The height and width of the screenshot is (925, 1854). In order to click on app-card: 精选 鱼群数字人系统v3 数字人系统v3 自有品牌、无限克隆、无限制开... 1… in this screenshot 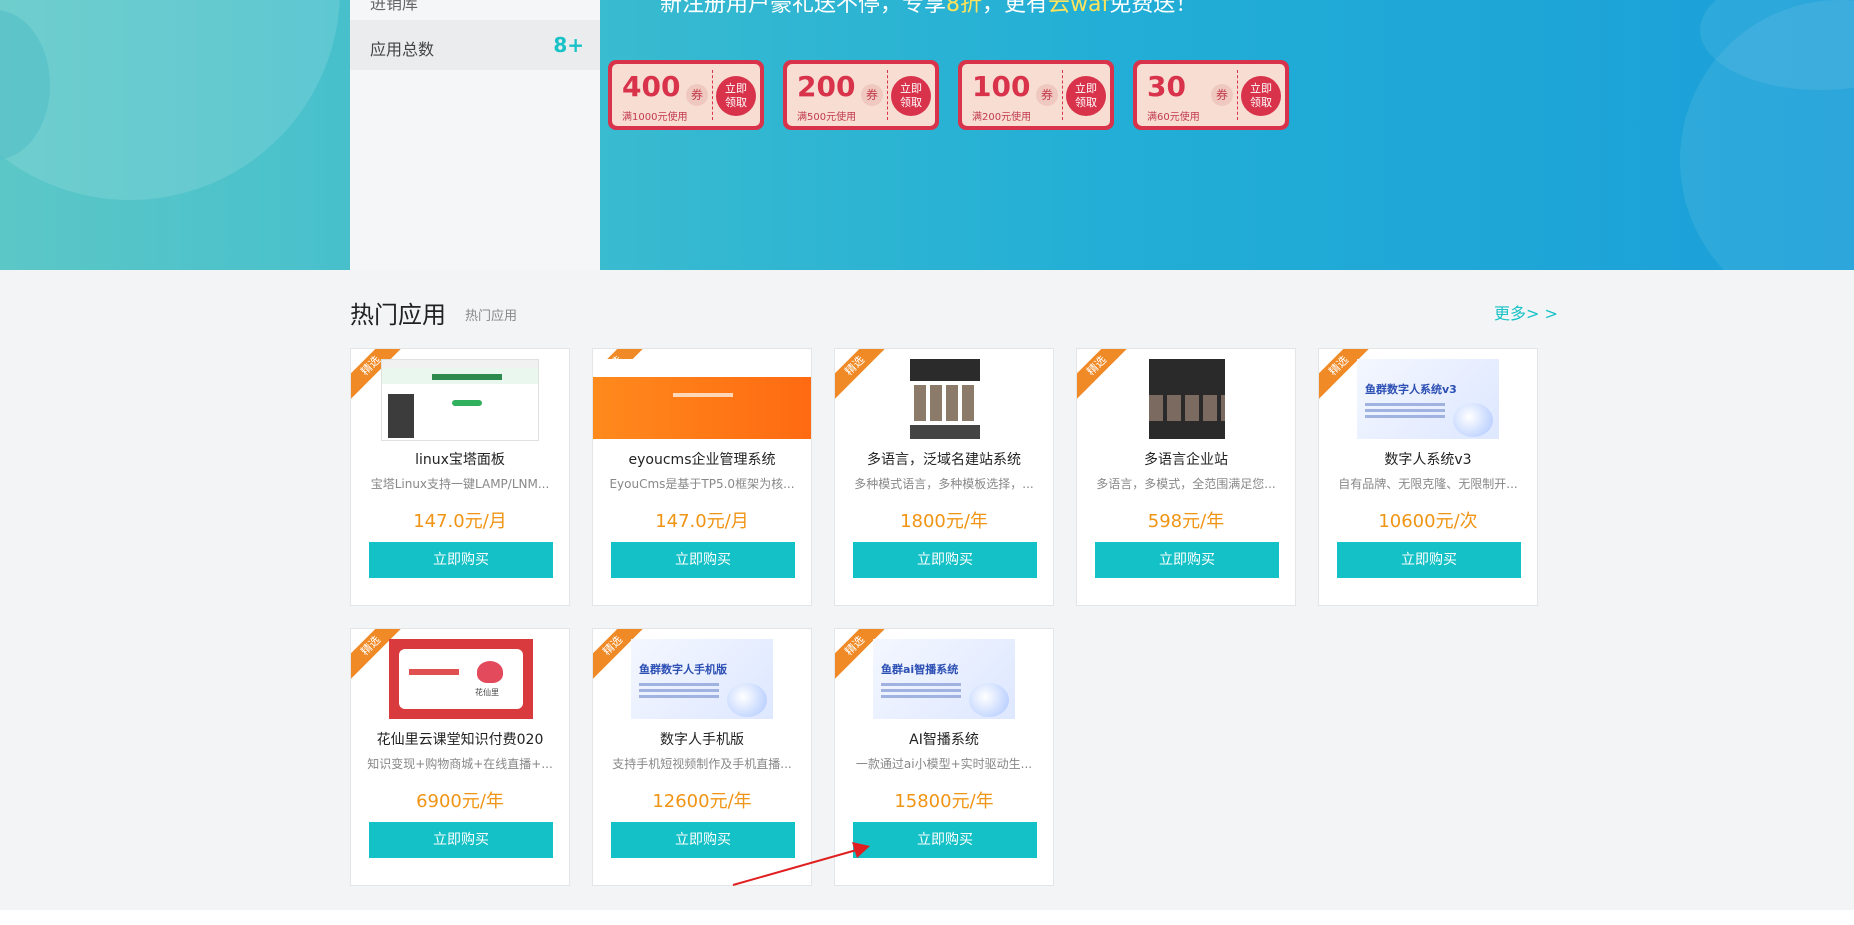, I will do `click(1428, 477)`.